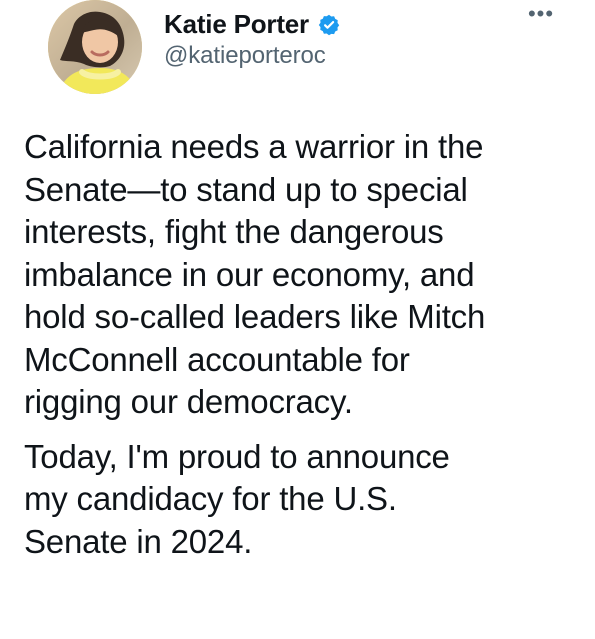 This screenshot has width=595, height=639. Describe the element at coordinates (541, 13) in the screenshot. I see `more-options-icon: •••` at that location.